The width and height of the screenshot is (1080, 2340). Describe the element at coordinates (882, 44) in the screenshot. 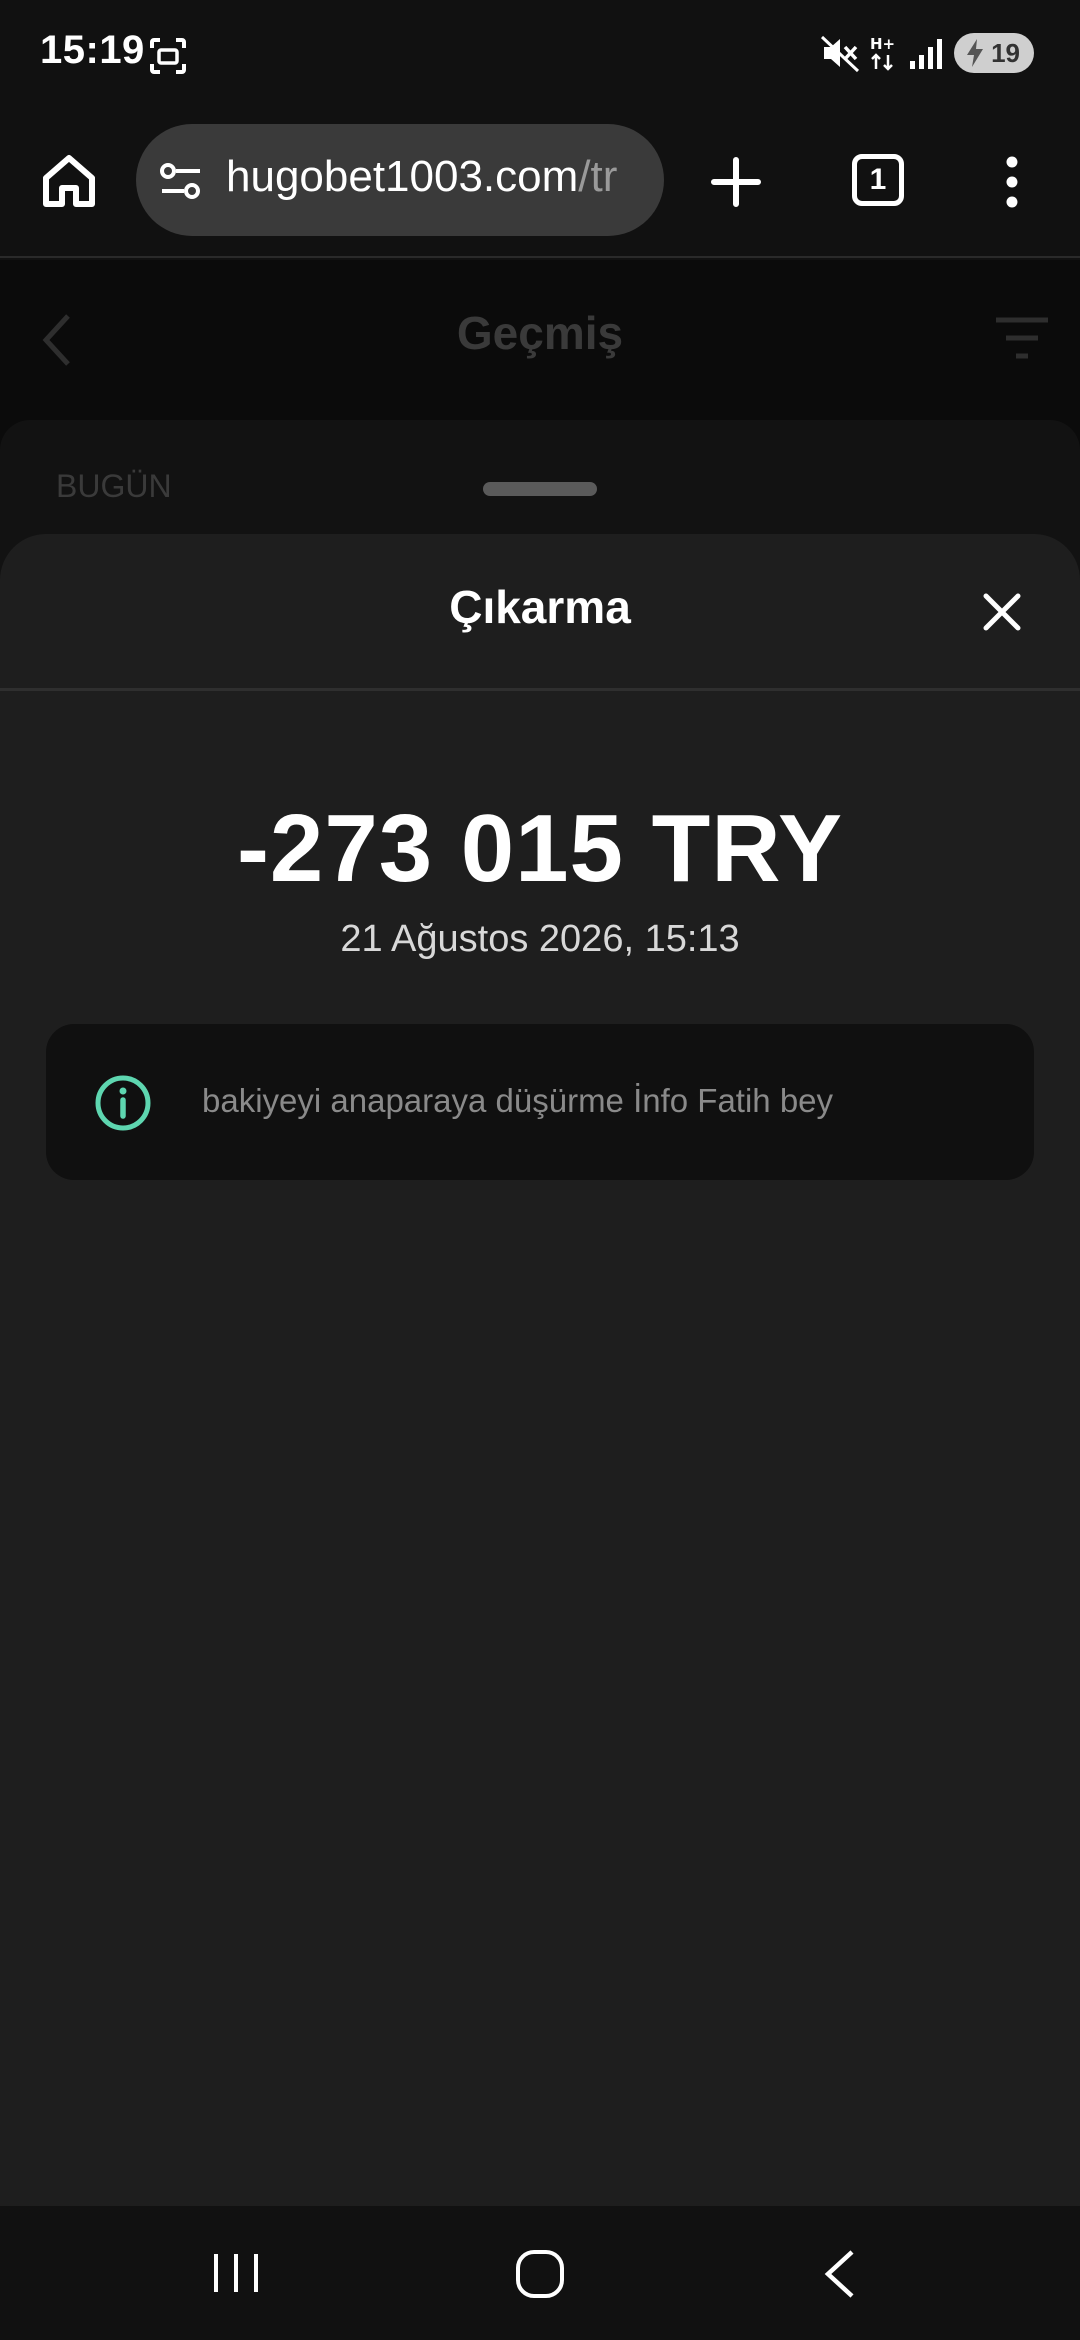

I see `svg-text: H+` at that location.